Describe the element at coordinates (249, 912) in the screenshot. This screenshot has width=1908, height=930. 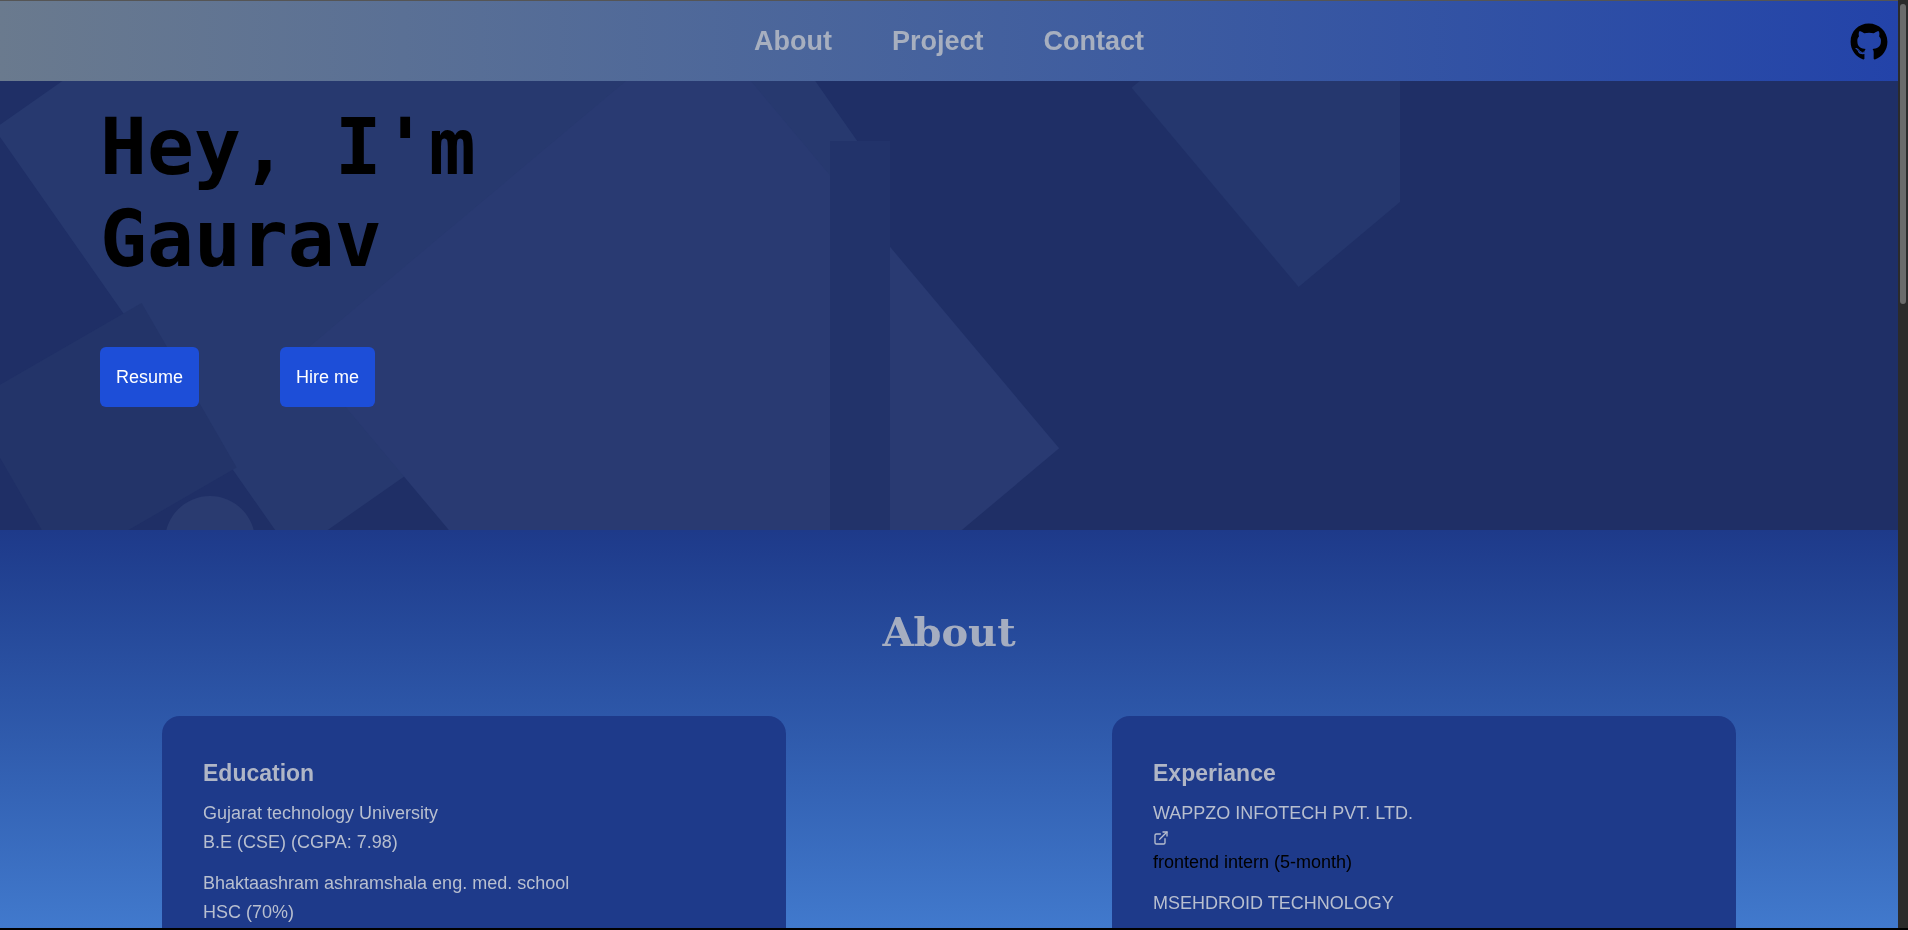
I see `entry-detail: HSC (70%)` at that location.